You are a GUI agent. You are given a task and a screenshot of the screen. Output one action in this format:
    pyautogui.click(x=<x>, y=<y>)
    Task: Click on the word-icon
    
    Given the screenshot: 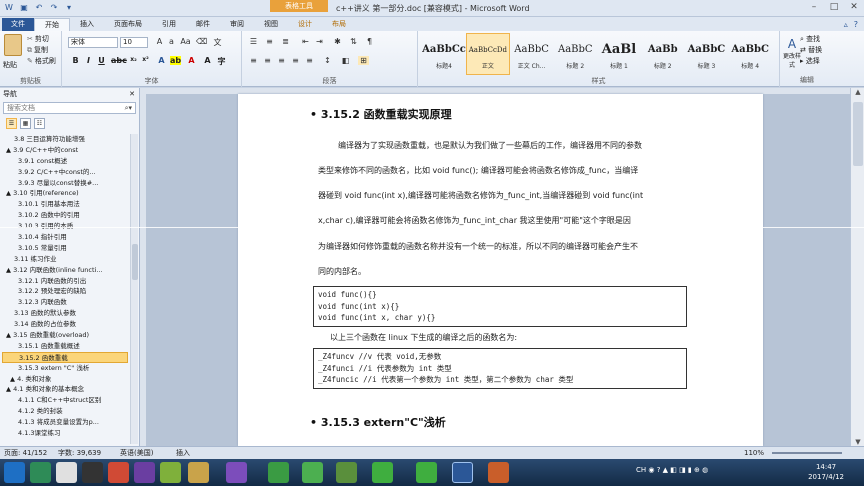 What is the action you would take?
    pyautogui.click(x=462, y=472)
    